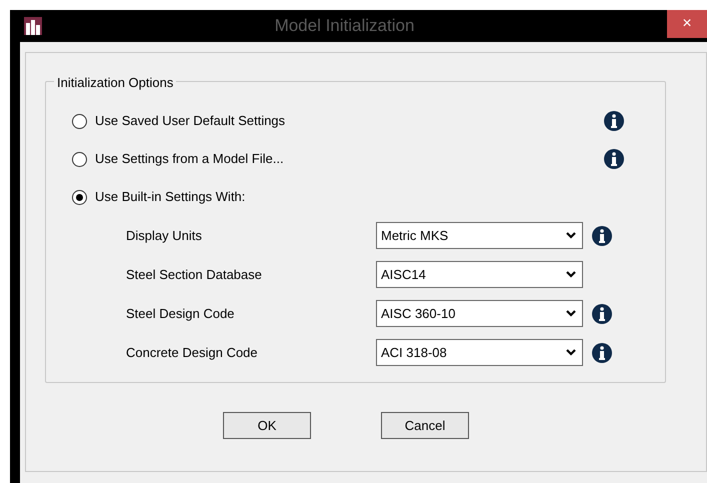 Image resolution: width=707 pixels, height=483 pixels. Describe the element at coordinates (479, 352) in the screenshot. I see `dropdown: ACI 318-08` at that location.